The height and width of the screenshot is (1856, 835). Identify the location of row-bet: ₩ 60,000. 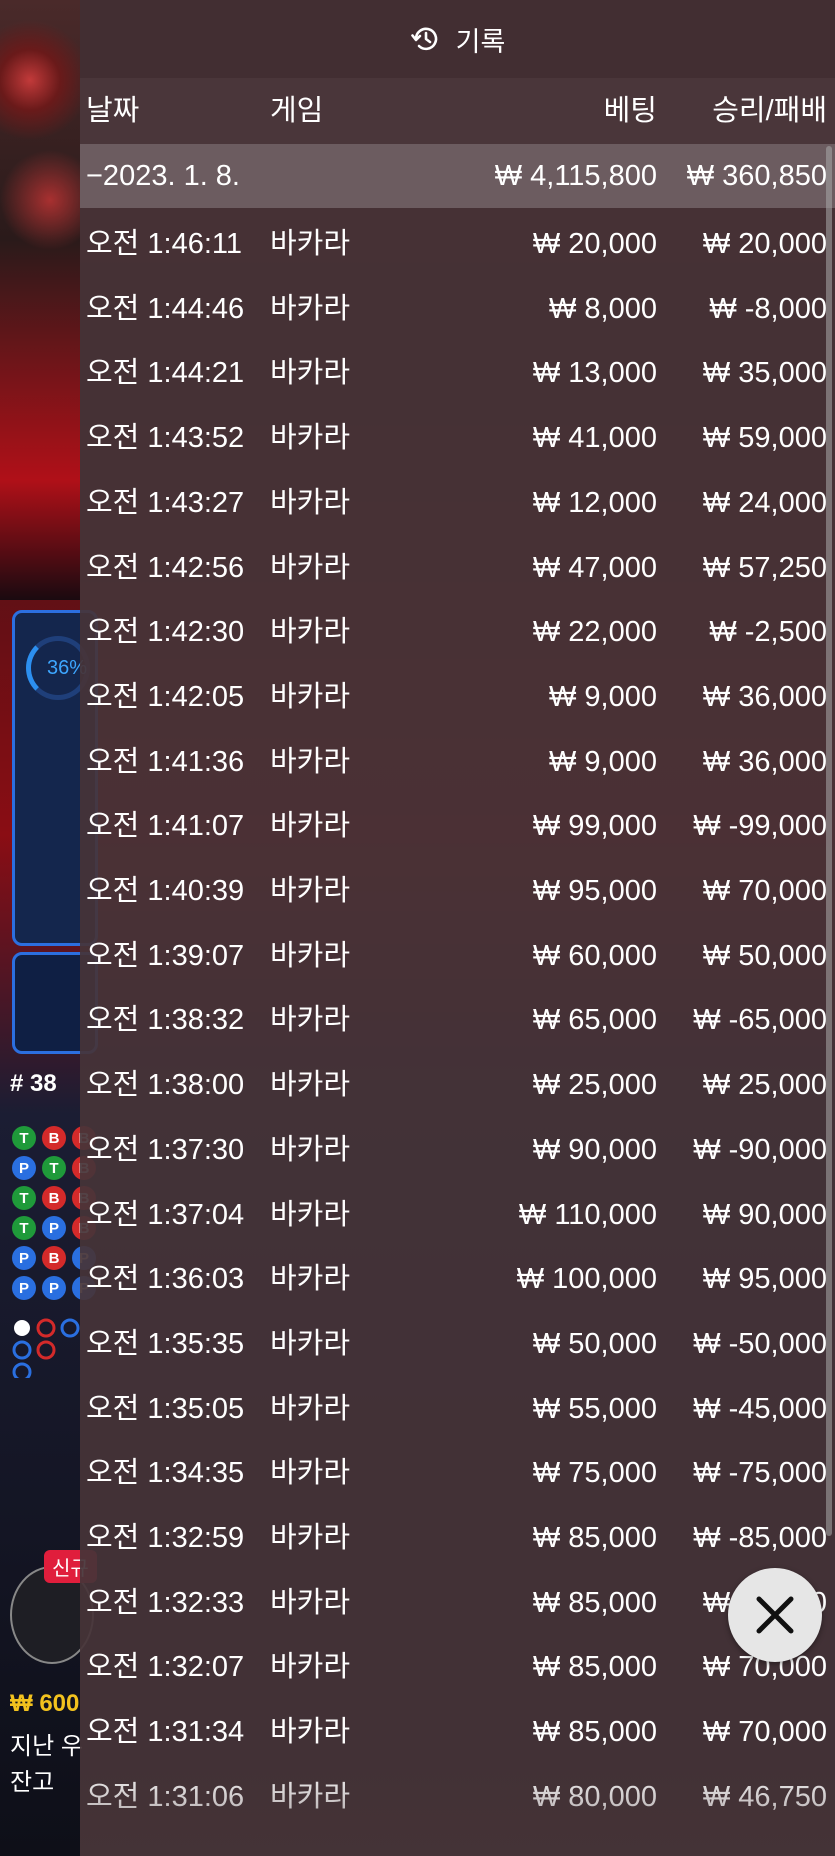
(594, 955).